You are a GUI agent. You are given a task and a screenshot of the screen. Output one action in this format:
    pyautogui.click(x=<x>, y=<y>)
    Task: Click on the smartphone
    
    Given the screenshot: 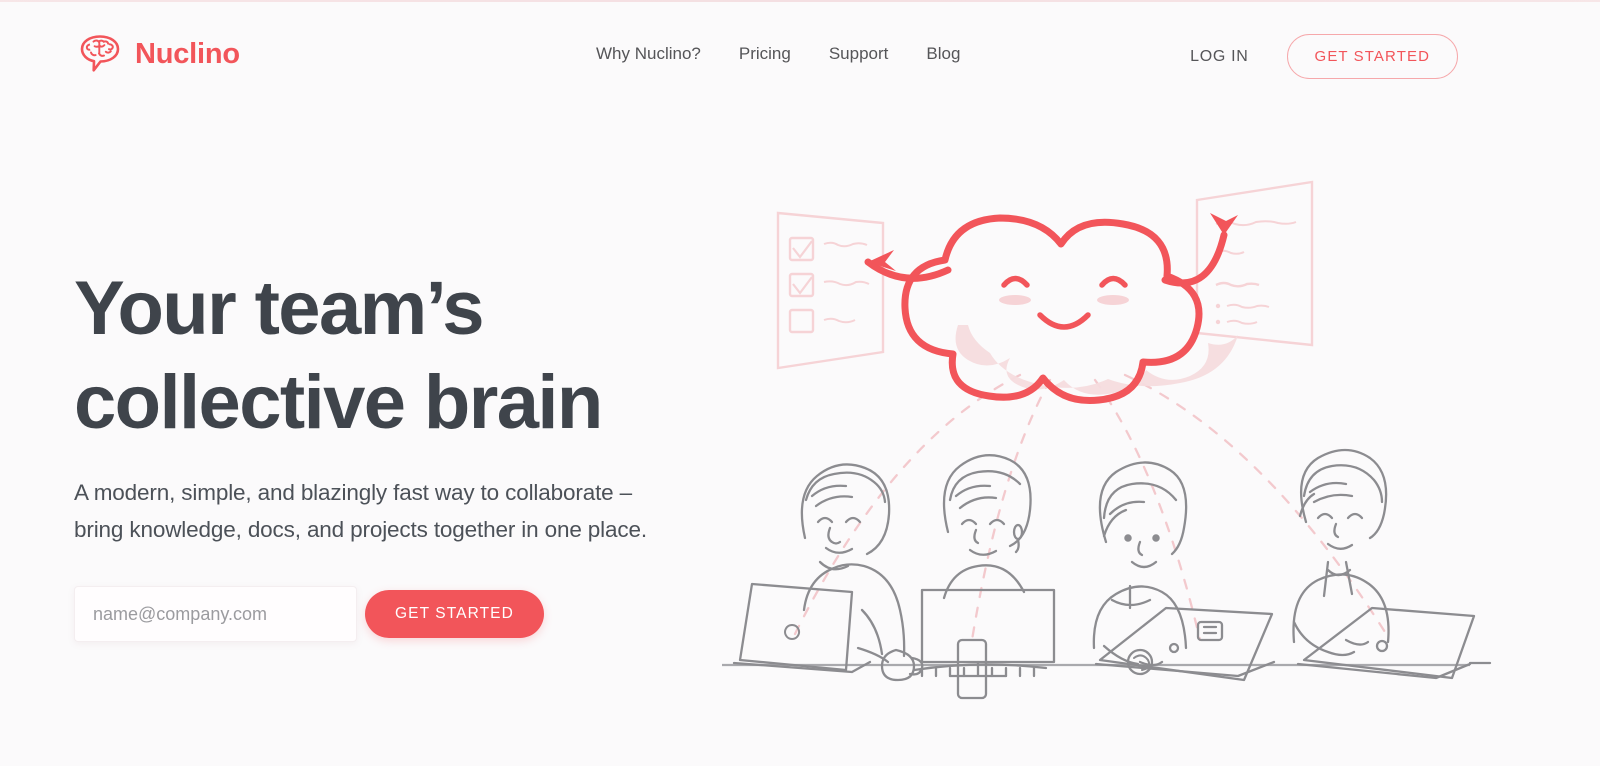 What is the action you would take?
    pyautogui.click(x=972, y=669)
    